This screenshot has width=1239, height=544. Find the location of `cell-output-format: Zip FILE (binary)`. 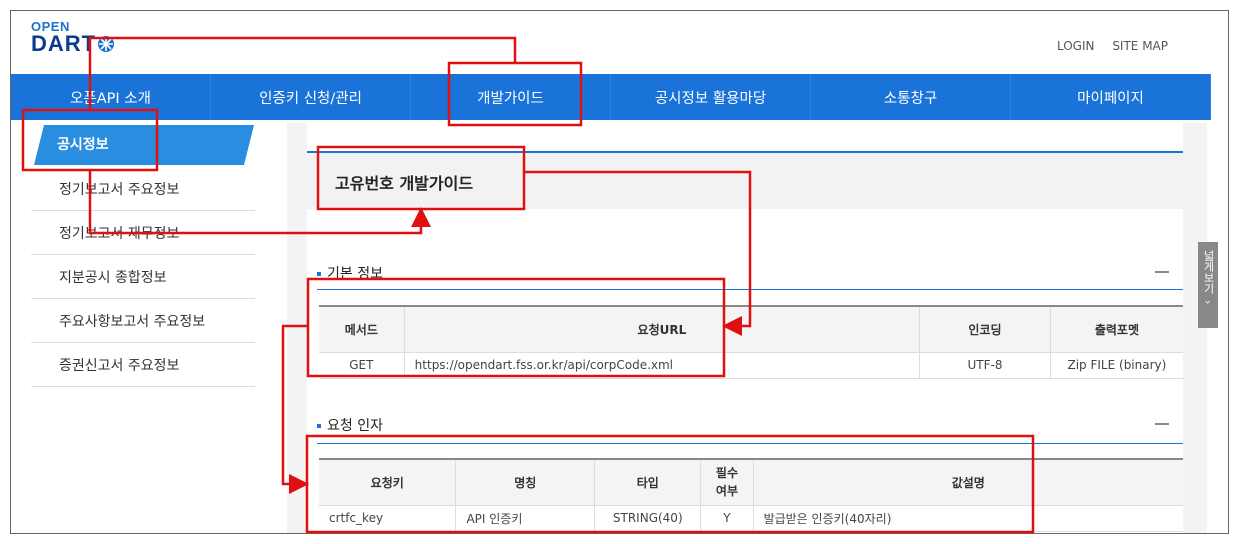

cell-output-format: Zip FILE (binary) is located at coordinates (1116, 365).